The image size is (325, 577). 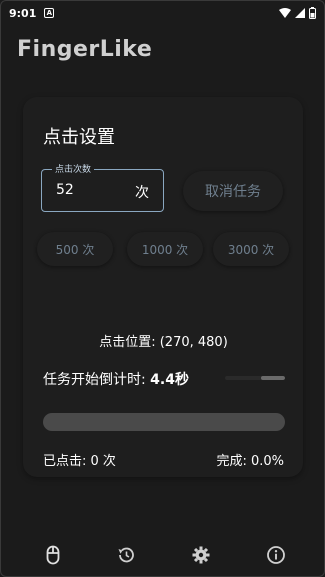 I want to click on preset-500-button: 500 次, so click(x=75, y=249).